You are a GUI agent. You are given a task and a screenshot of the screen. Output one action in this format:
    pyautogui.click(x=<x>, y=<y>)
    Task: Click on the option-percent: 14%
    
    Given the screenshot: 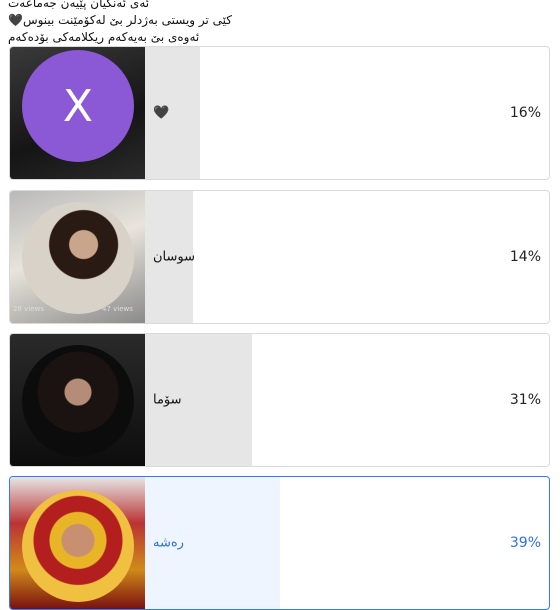 What is the action you would take?
    pyautogui.click(x=525, y=257)
    